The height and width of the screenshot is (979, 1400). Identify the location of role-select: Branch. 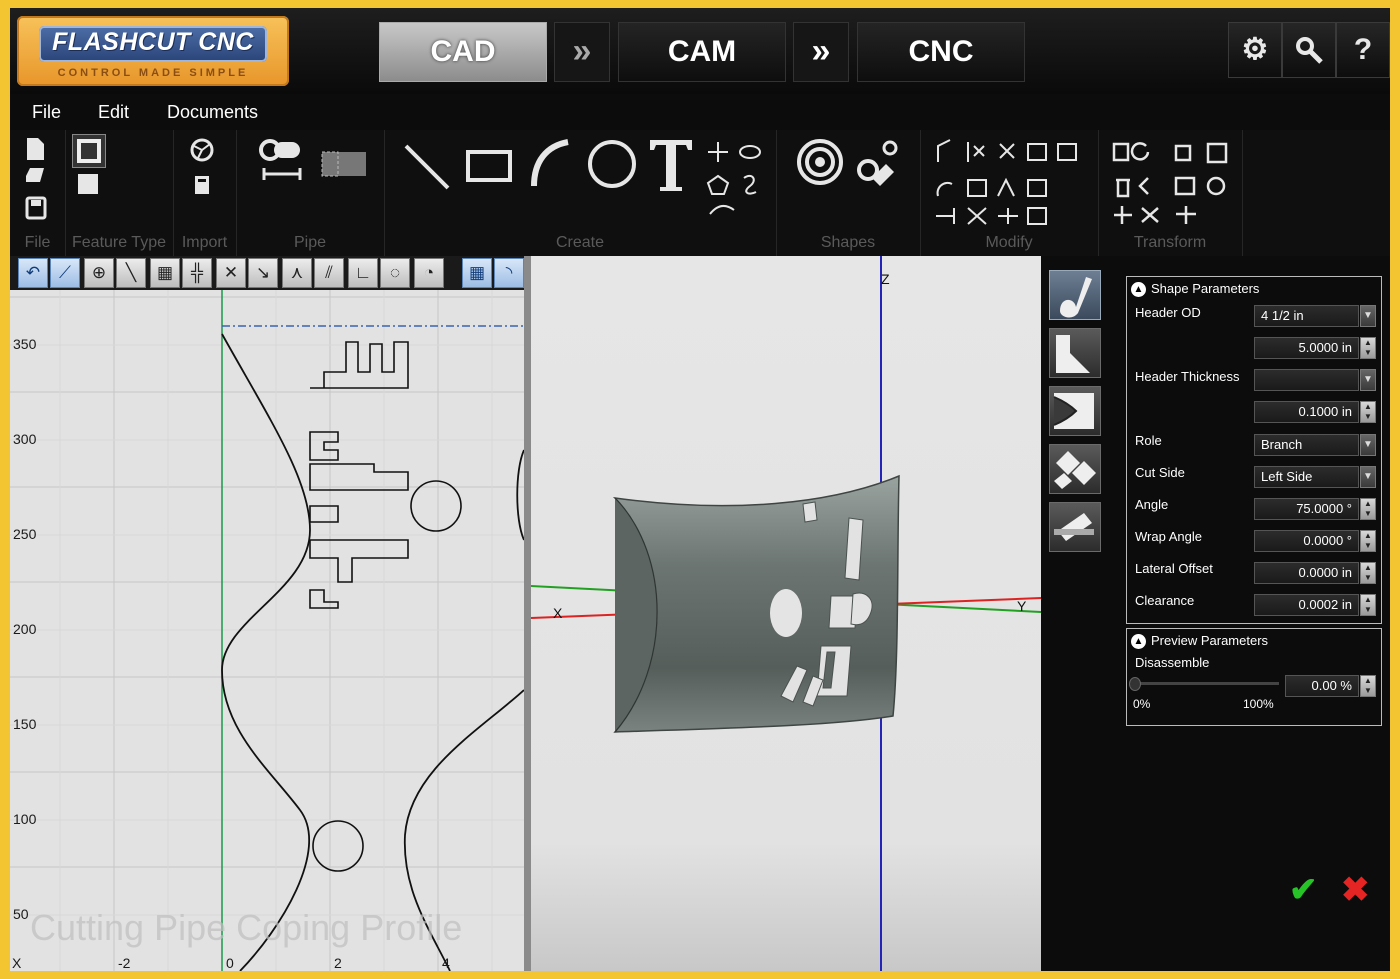
(1306, 445).